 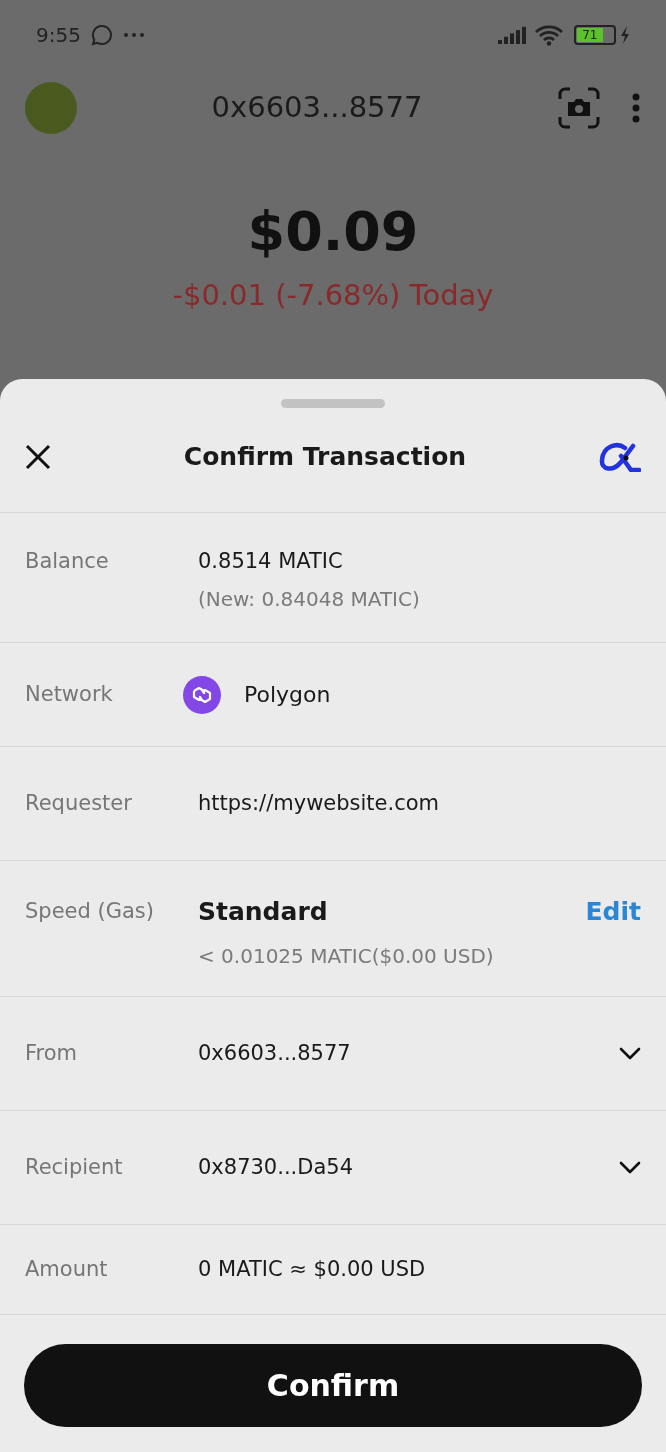 I want to click on dropdown-row: From 0x6603...8577, so click(x=333, y=1054).